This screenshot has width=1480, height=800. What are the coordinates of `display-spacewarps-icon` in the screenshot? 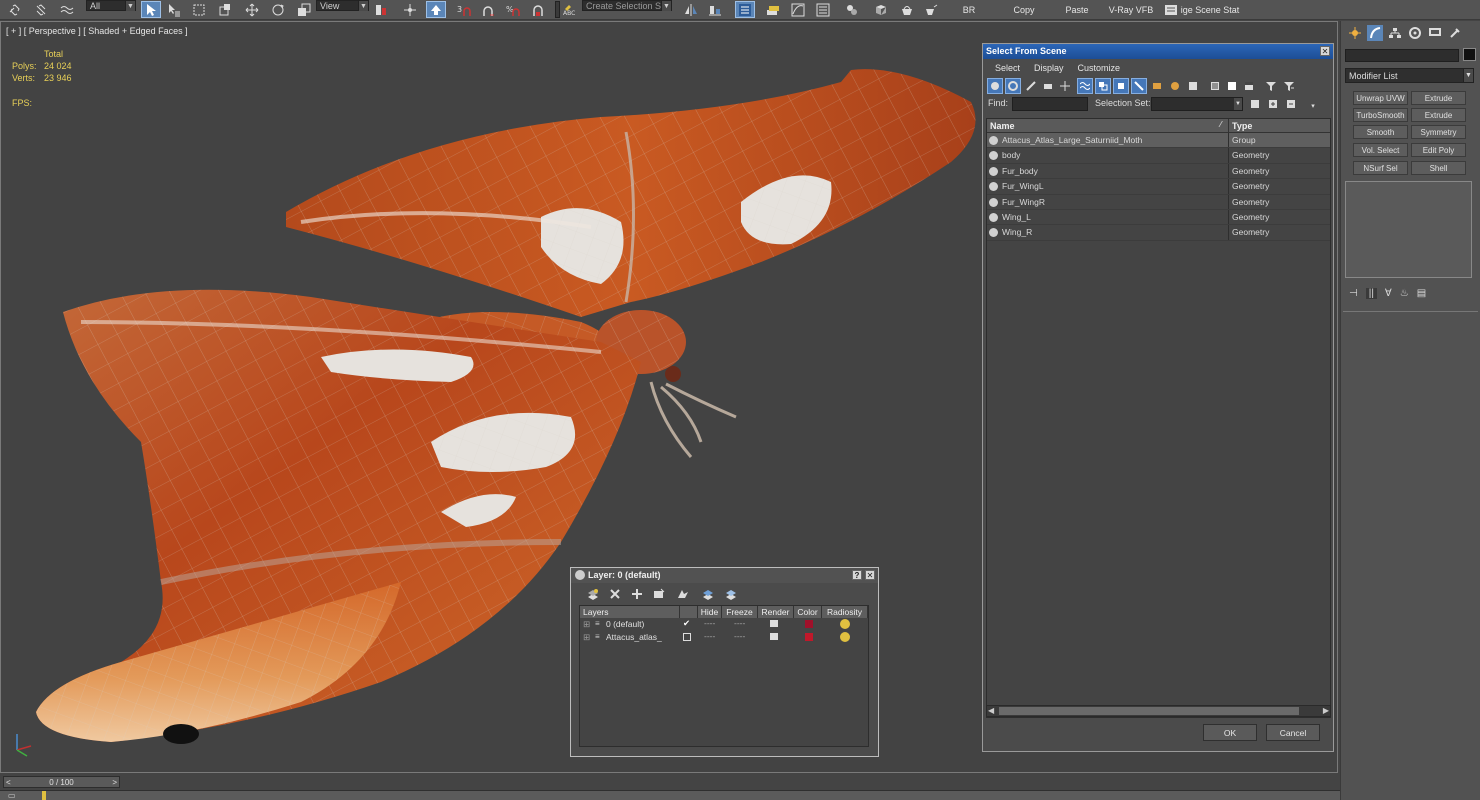 It's located at (1085, 86).